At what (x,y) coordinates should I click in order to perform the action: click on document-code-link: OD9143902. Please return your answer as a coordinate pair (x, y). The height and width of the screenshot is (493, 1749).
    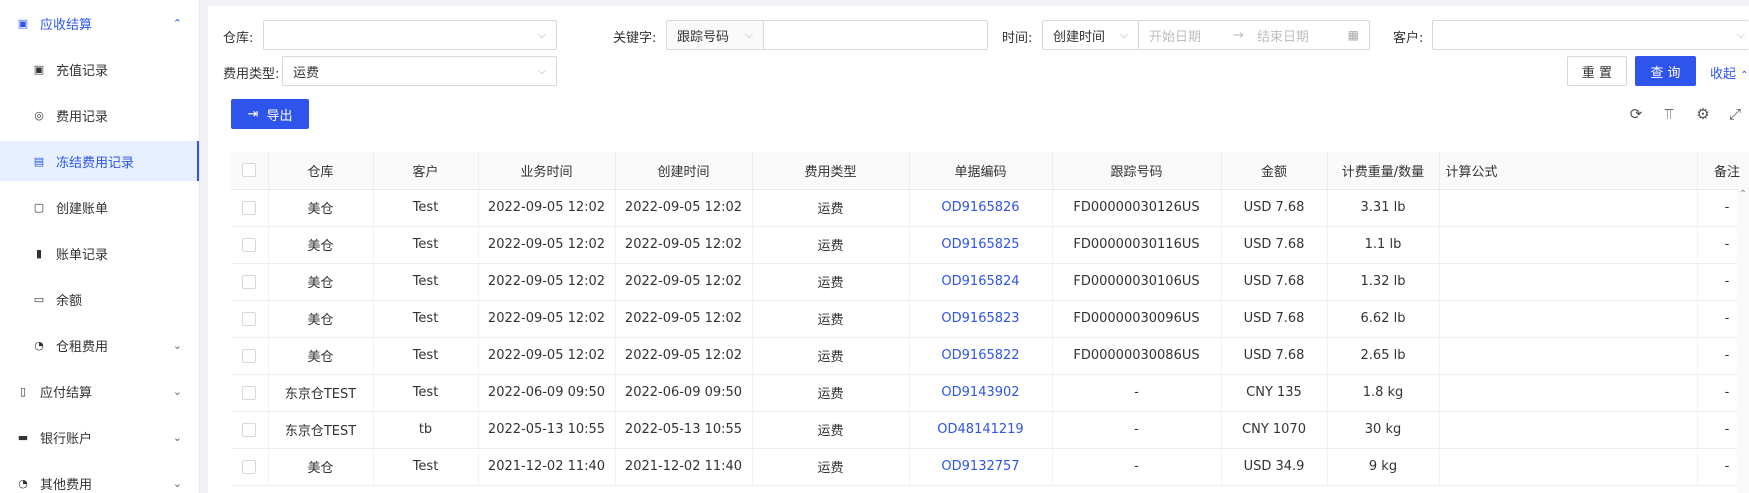
    Looking at the image, I should click on (980, 392).